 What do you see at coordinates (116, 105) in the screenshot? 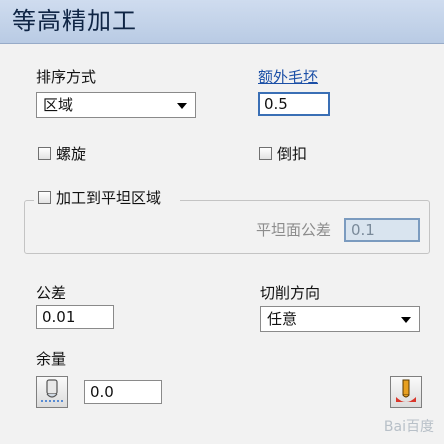
I see `ordering-select: 区域` at bounding box center [116, 105].